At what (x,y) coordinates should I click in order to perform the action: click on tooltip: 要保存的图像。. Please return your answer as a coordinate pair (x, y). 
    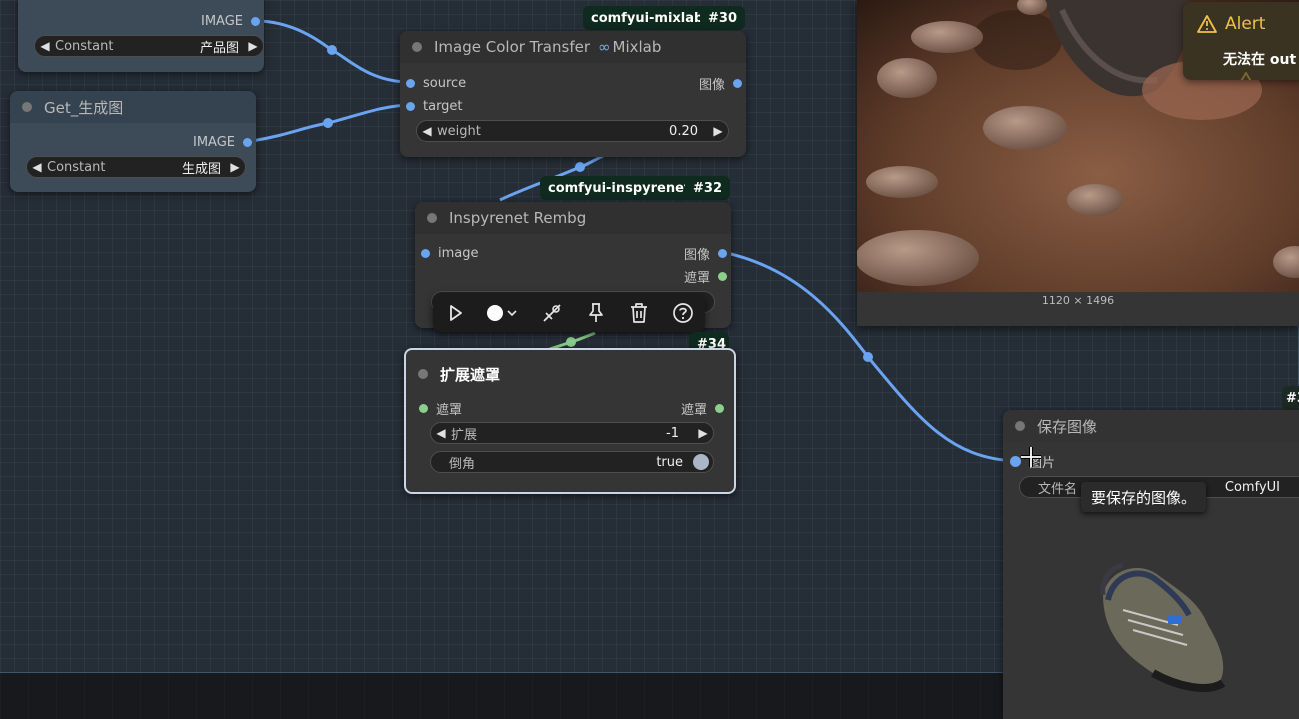
    Looking at the image, I should click on (1144, 497).